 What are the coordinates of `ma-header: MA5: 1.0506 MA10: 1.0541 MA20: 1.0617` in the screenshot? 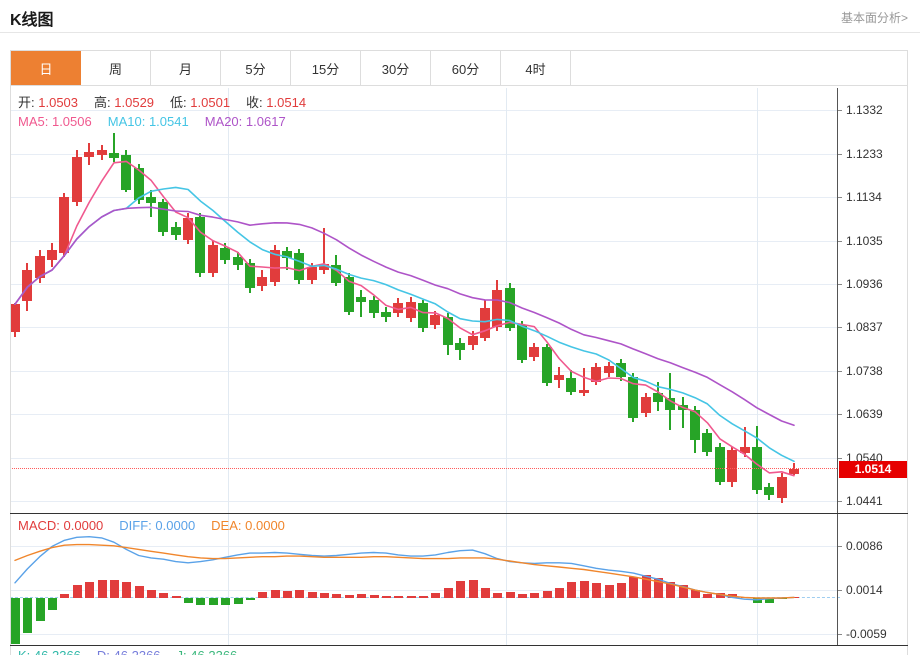 It's located at (160, 121).